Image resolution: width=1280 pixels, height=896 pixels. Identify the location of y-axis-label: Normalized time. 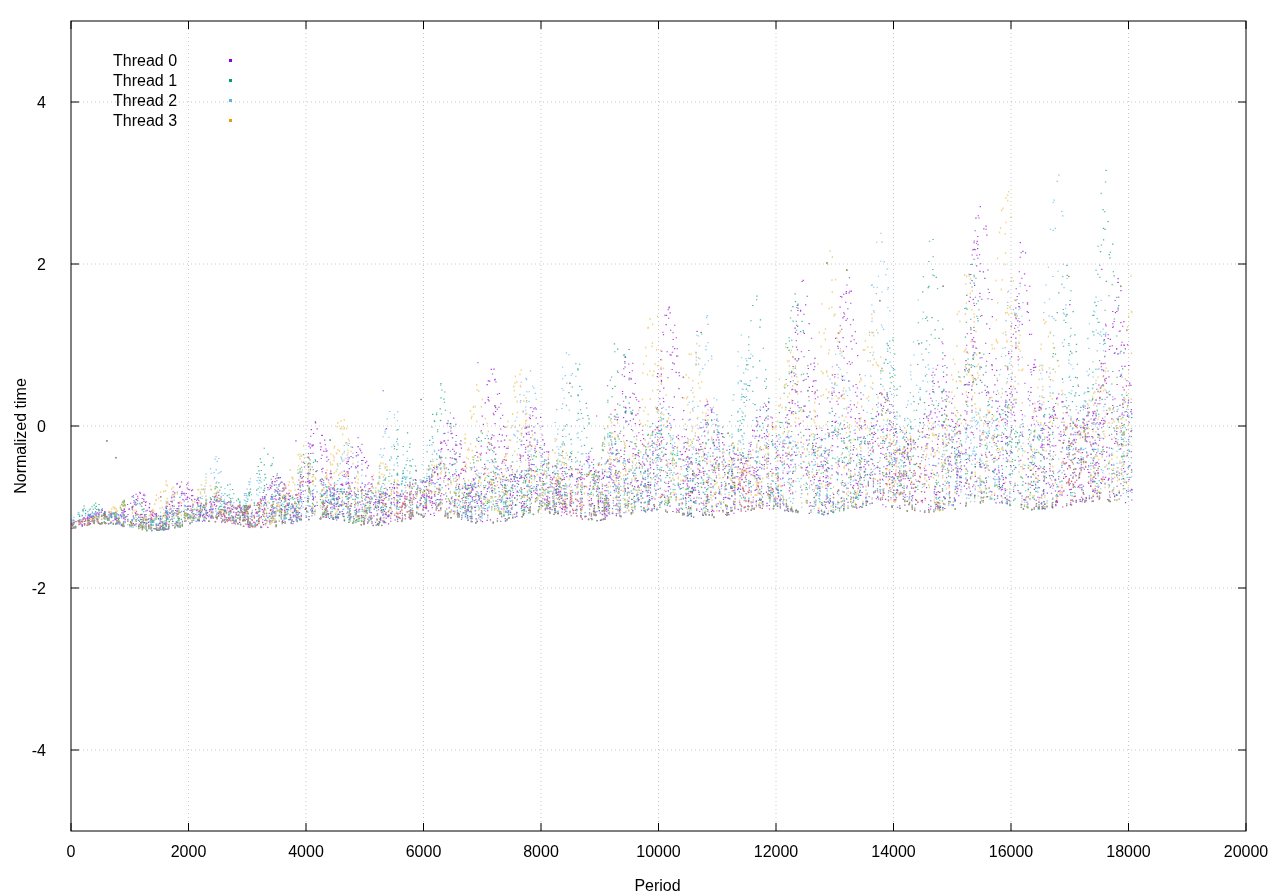
(20, 436).